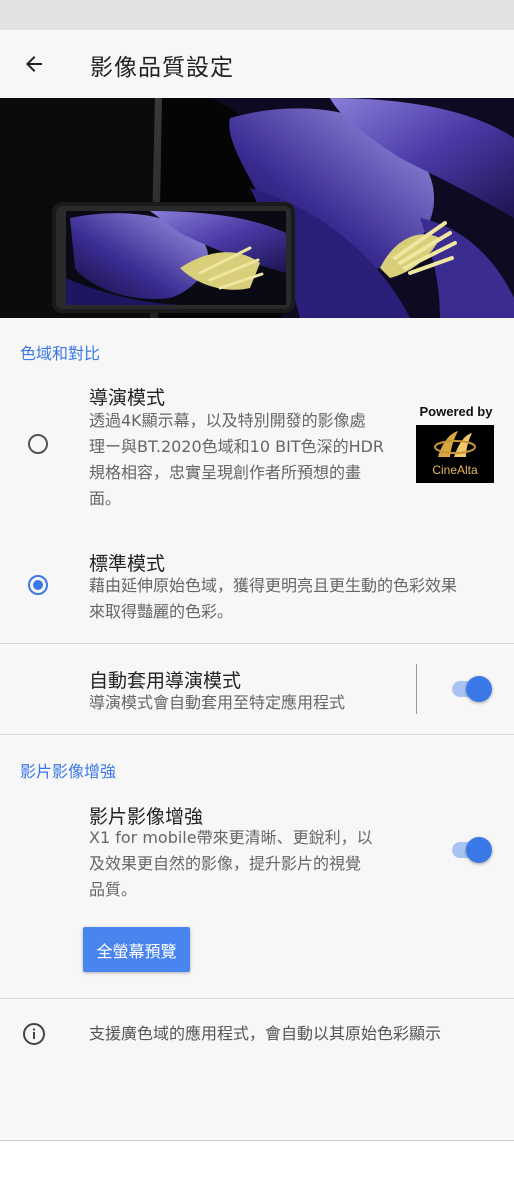 The image size is (514, 1200). I want to click on auto-director-desc: 導演模式會自動套用至特定應用程式, so click(217, 702).